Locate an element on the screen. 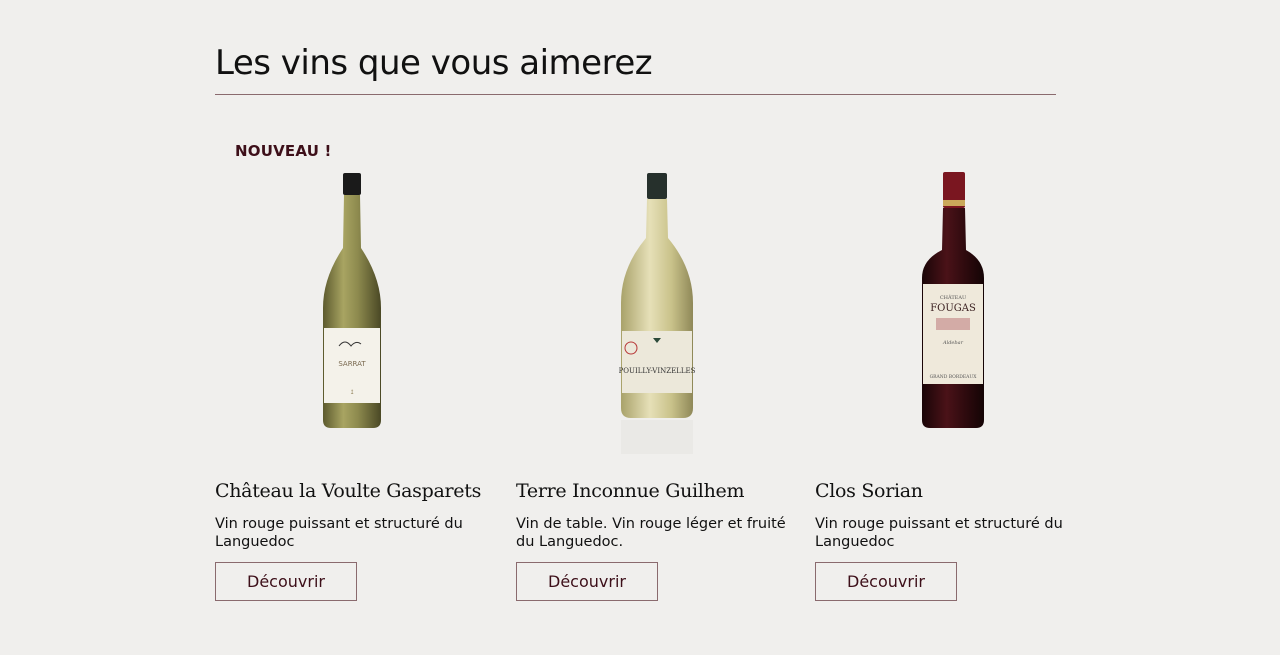 This screenshot has width=1280, height=655. section-divider is located at coordinates (635, 94).